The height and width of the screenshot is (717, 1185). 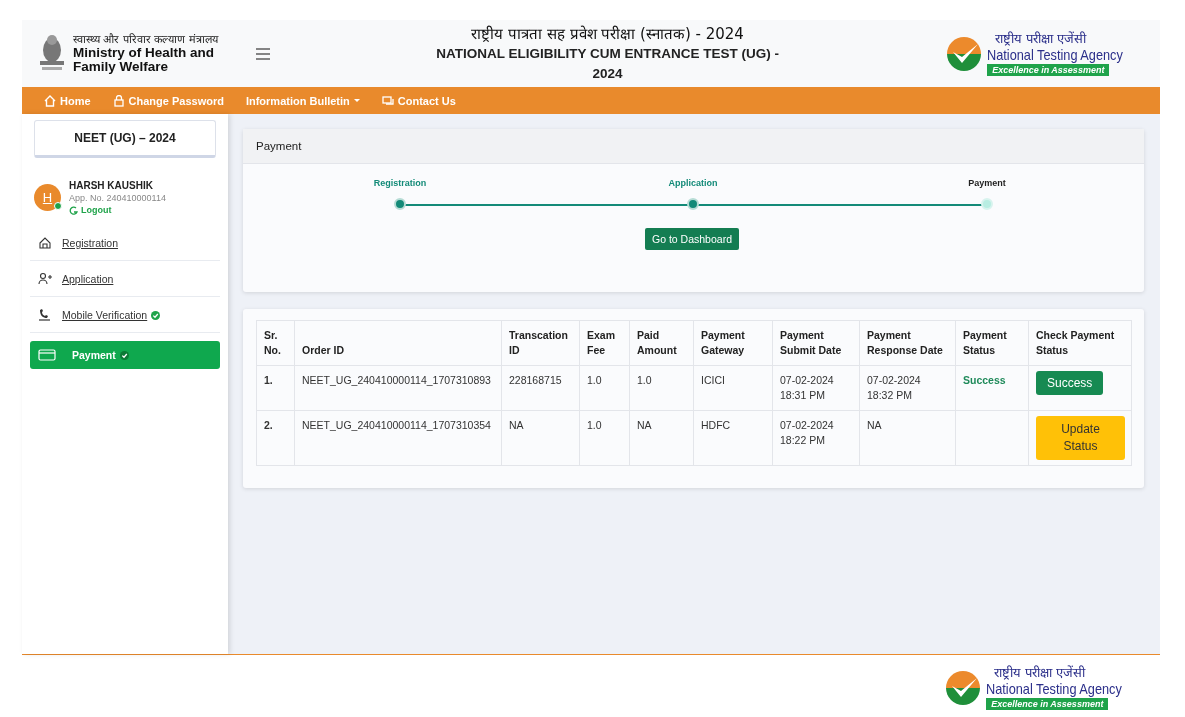 What do you see at coordinates (111, 185) in the screenshot?
I see `user-name: HARSH KAUSHIK` at bounding box center [111, 185].